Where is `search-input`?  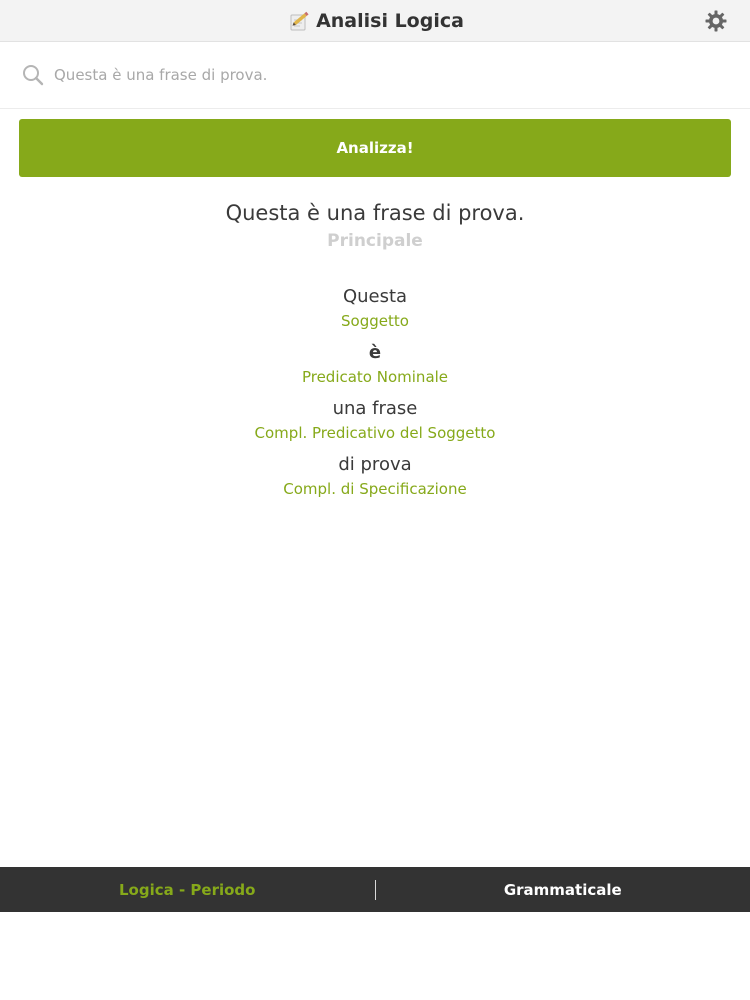 search-input is located at coordinates (384, 75).